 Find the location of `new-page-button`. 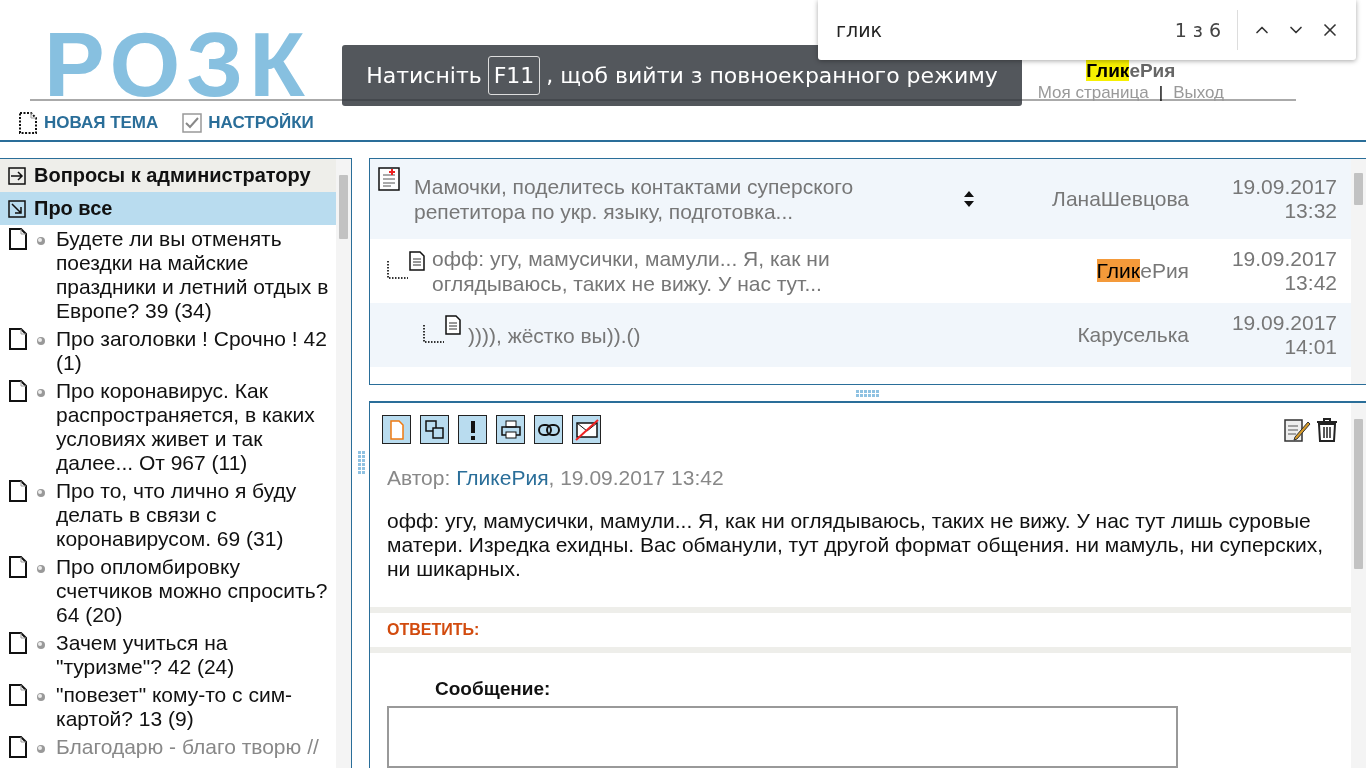

new-page-button is located at coordinates (396, 429).